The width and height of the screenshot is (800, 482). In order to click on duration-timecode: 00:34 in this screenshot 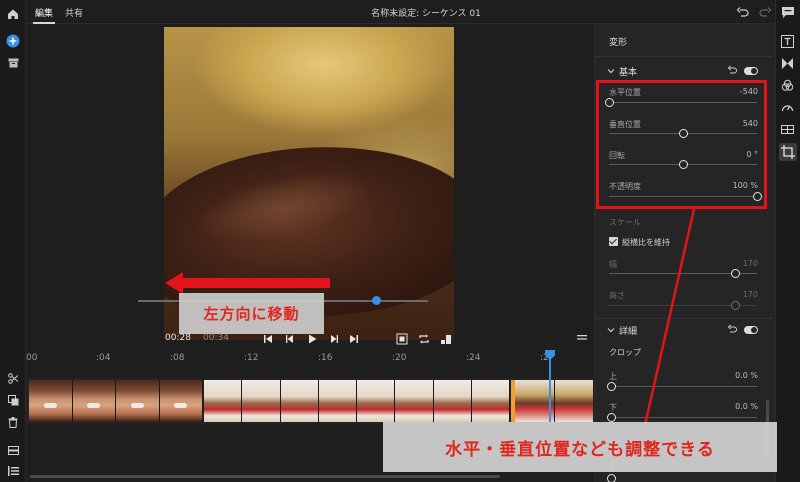, I will do `click(216, 338)`.